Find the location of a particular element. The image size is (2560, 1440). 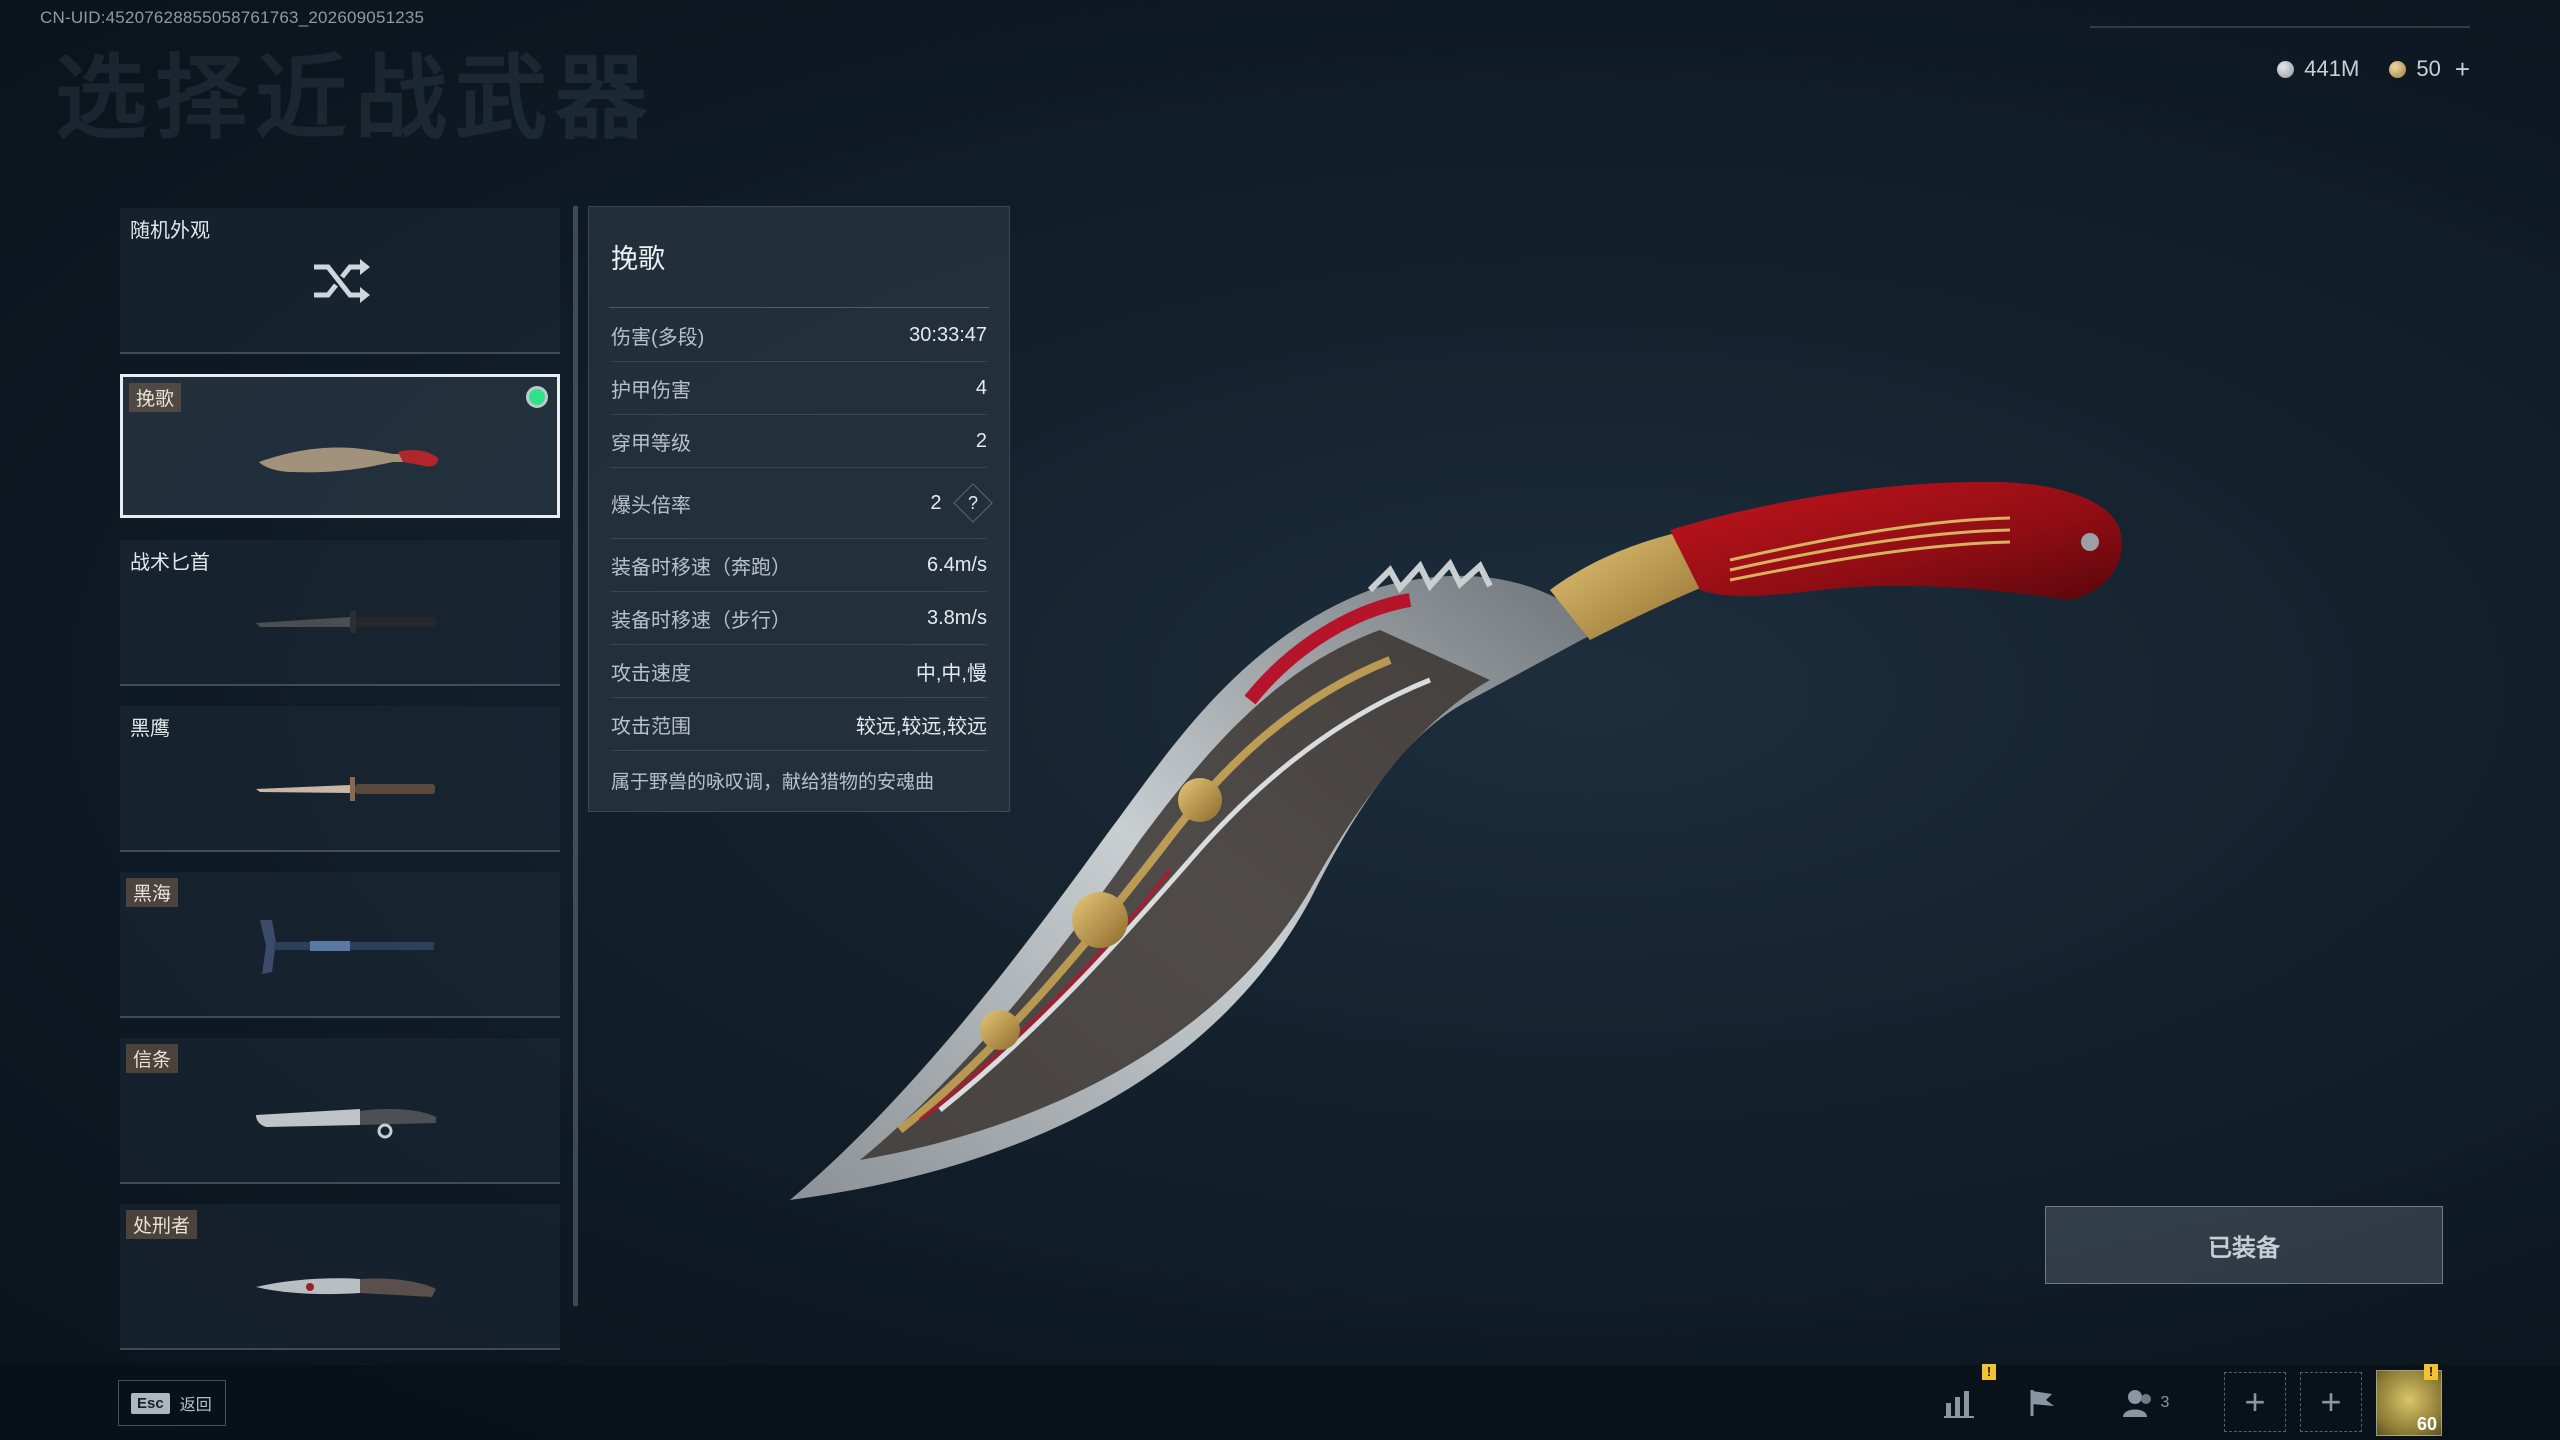

stat-label: 装备时移速（奔跑） is located at coordinates (701, 567).